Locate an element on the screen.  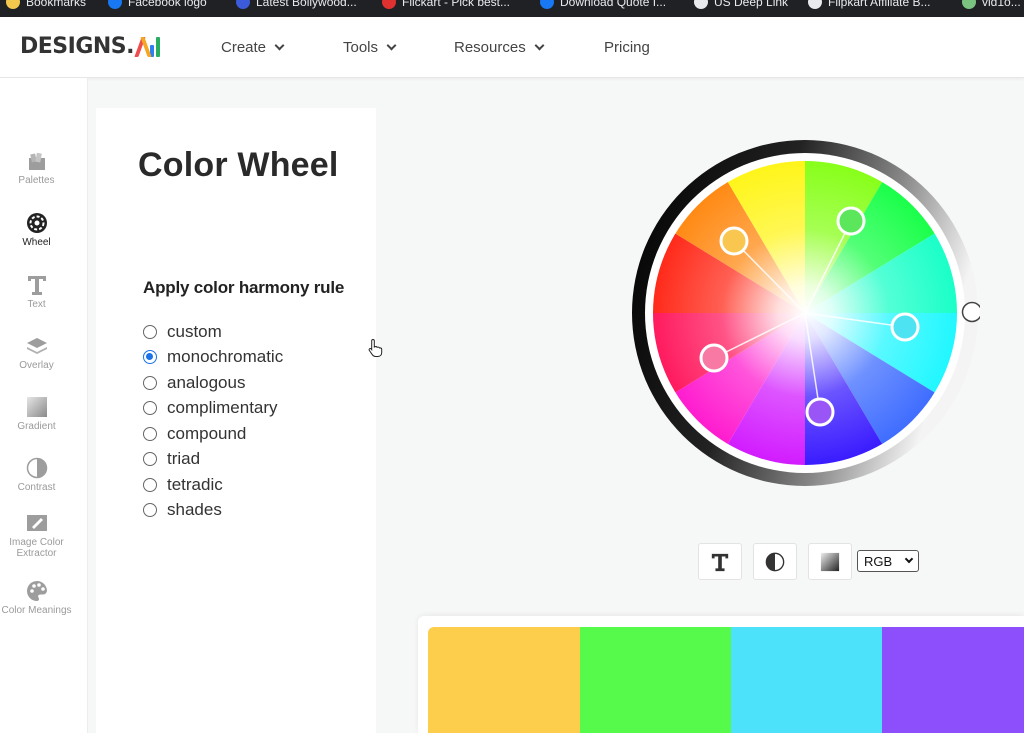
overlay-icon is located at coordinates (37, 346).